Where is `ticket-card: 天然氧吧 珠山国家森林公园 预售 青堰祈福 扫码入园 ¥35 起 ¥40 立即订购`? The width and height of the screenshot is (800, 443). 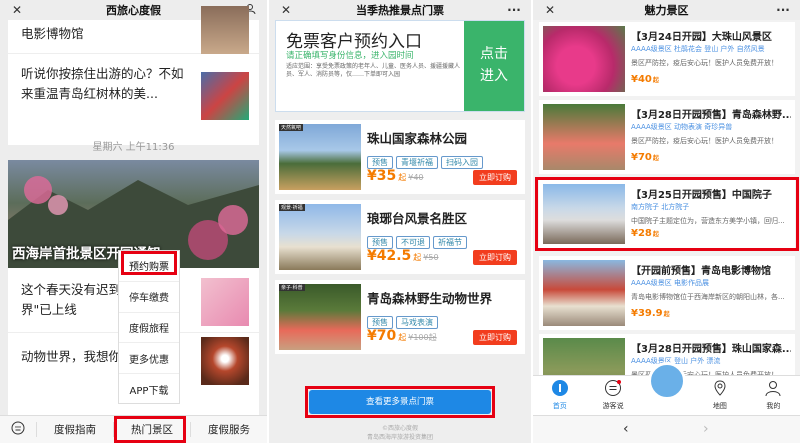
ticket-card: 天然氧吧 珠山国家森林公园 预售 青堰祈福 扫码入园 ¥35 起 ¥40 立即订购 is located at coordinates (400, 157).